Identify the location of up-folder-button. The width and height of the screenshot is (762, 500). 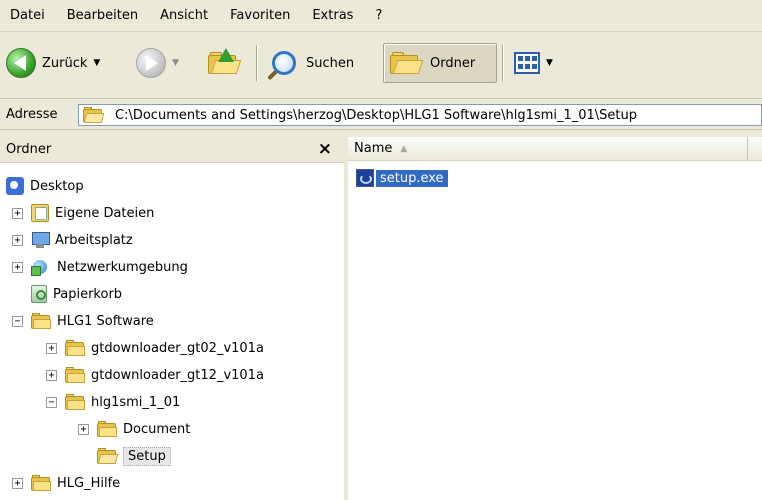
(228, 63).